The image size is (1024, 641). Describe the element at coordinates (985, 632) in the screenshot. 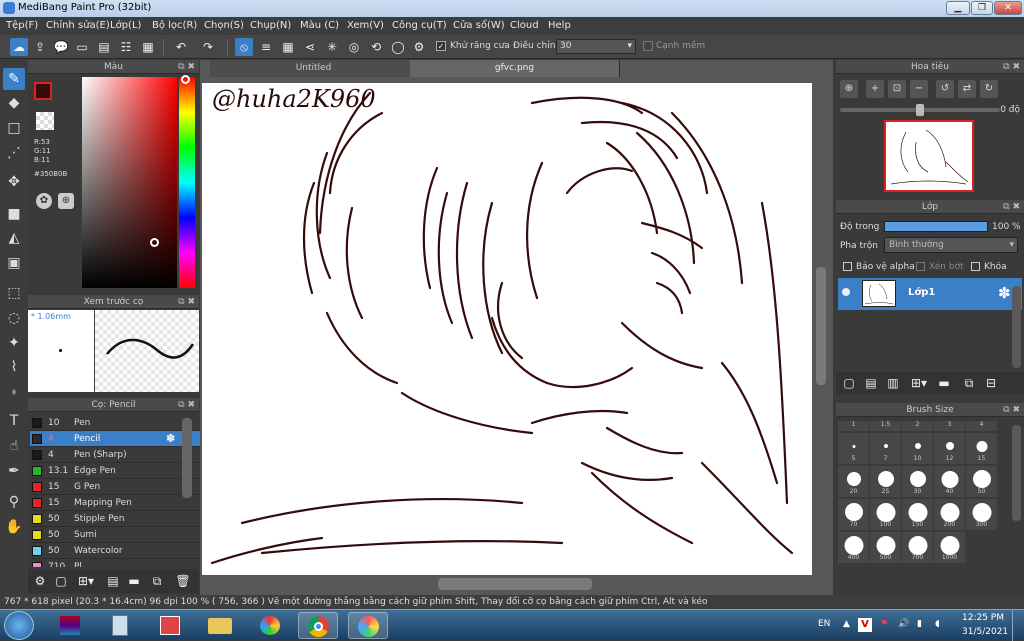

I see `clock-date: 31/5/2021` at that location.